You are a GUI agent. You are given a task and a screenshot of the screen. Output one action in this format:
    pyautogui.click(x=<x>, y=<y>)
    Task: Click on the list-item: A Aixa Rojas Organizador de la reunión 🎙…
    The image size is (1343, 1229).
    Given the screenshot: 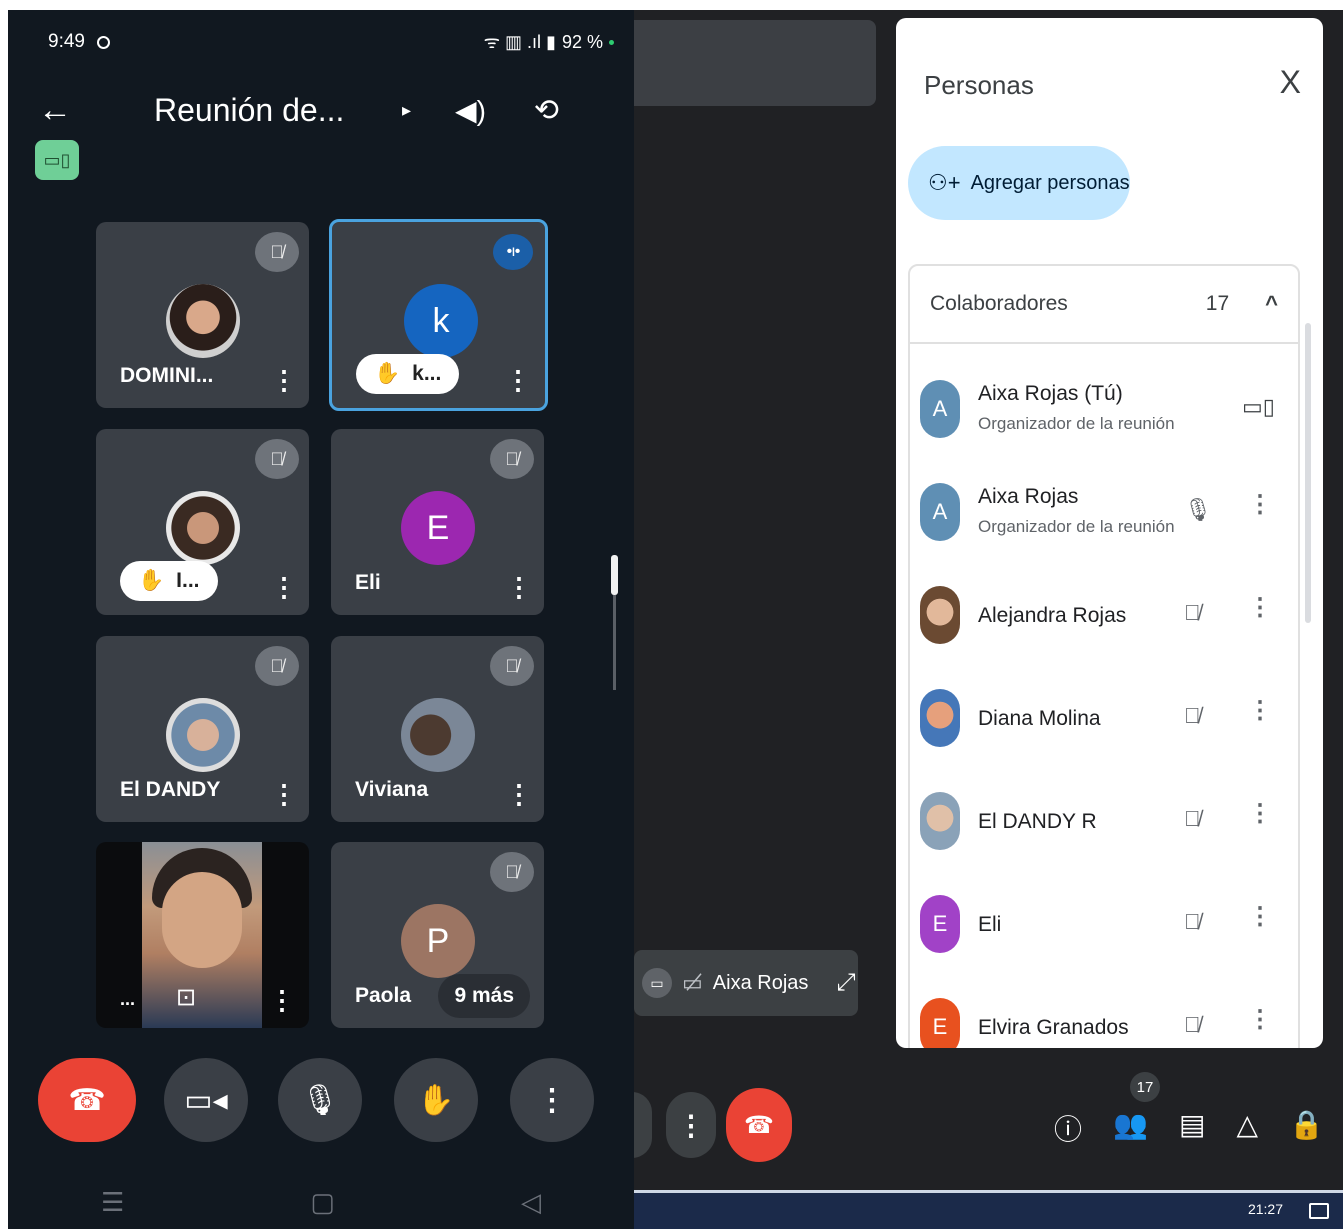 What is the action you would take?
    pyautogui.click(x=1096, y=506)
    